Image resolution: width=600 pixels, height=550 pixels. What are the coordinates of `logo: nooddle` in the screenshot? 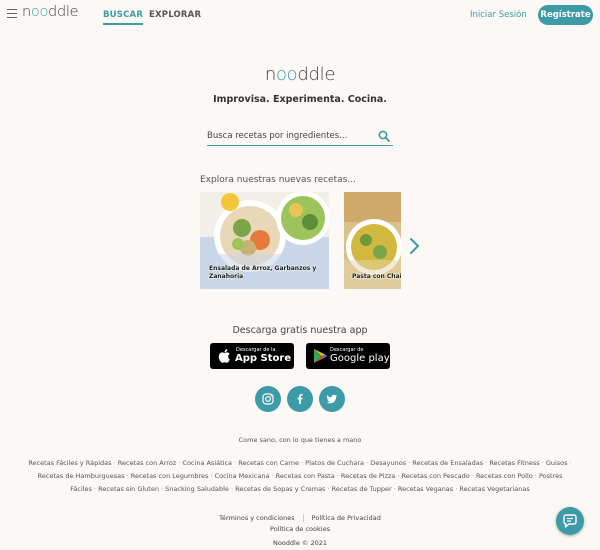 It's located at (50, 12).